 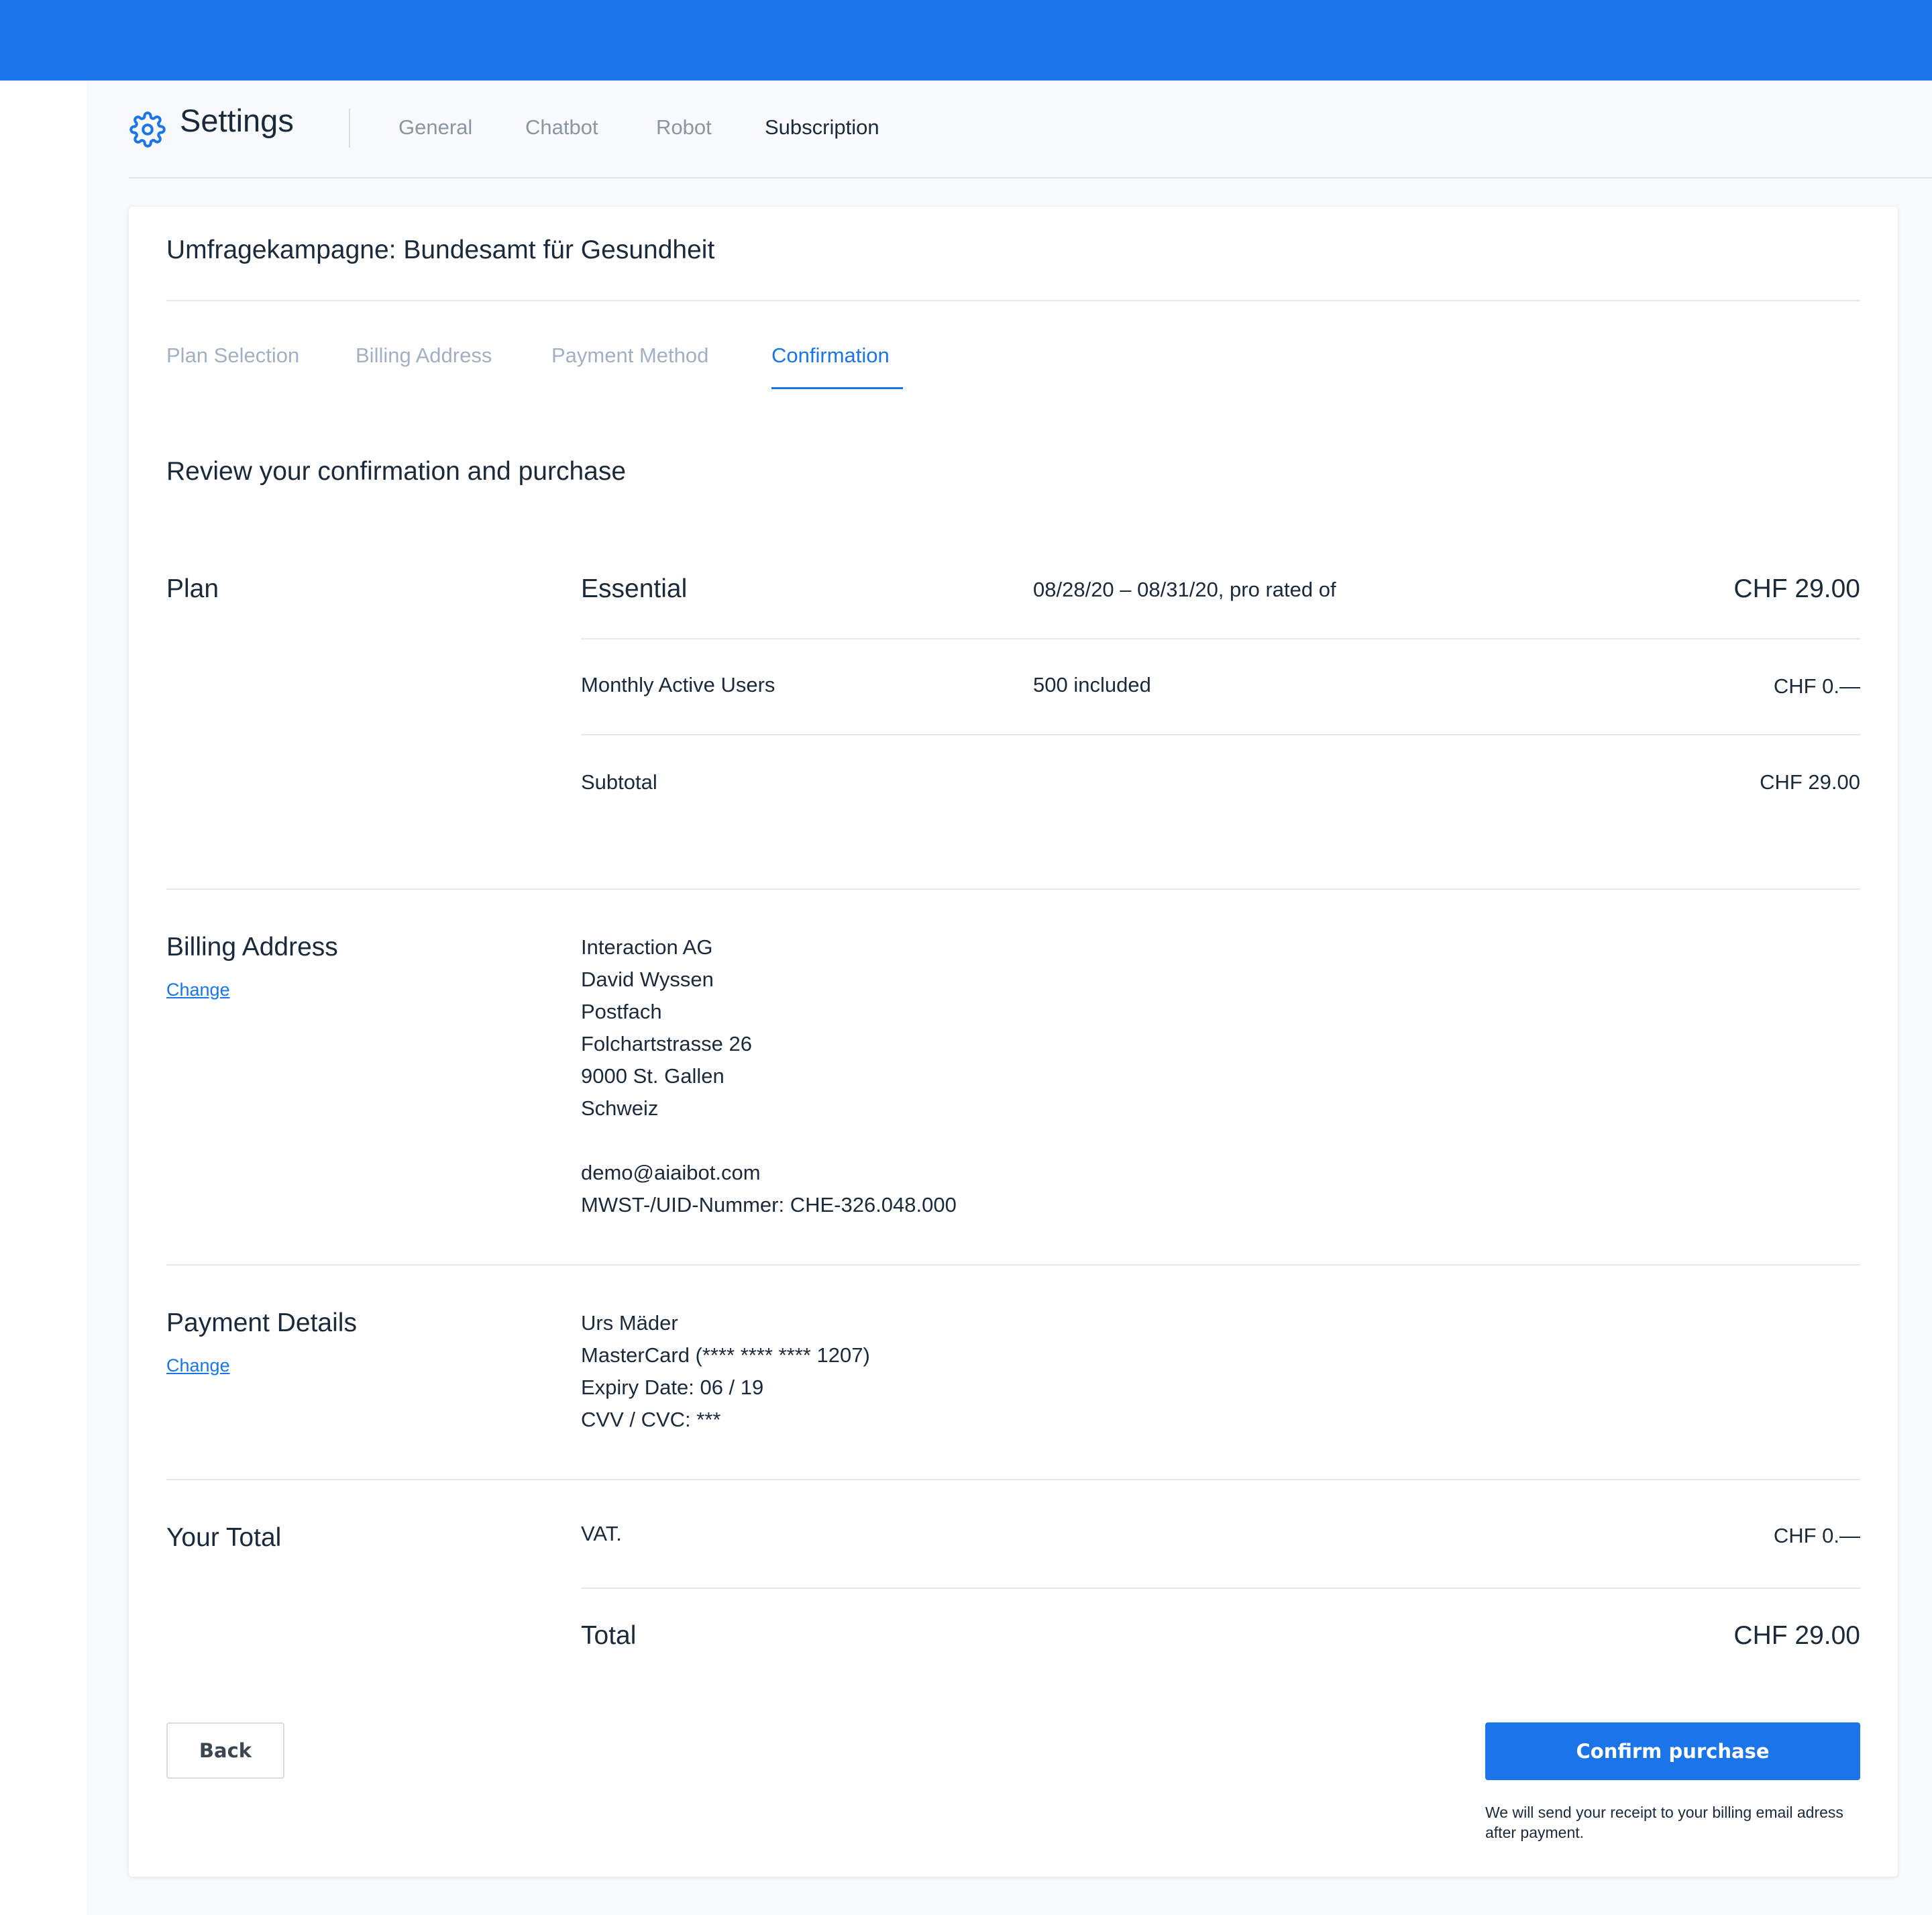 I want to click on billing-line: Postfach, so click(x=621, y=1011).